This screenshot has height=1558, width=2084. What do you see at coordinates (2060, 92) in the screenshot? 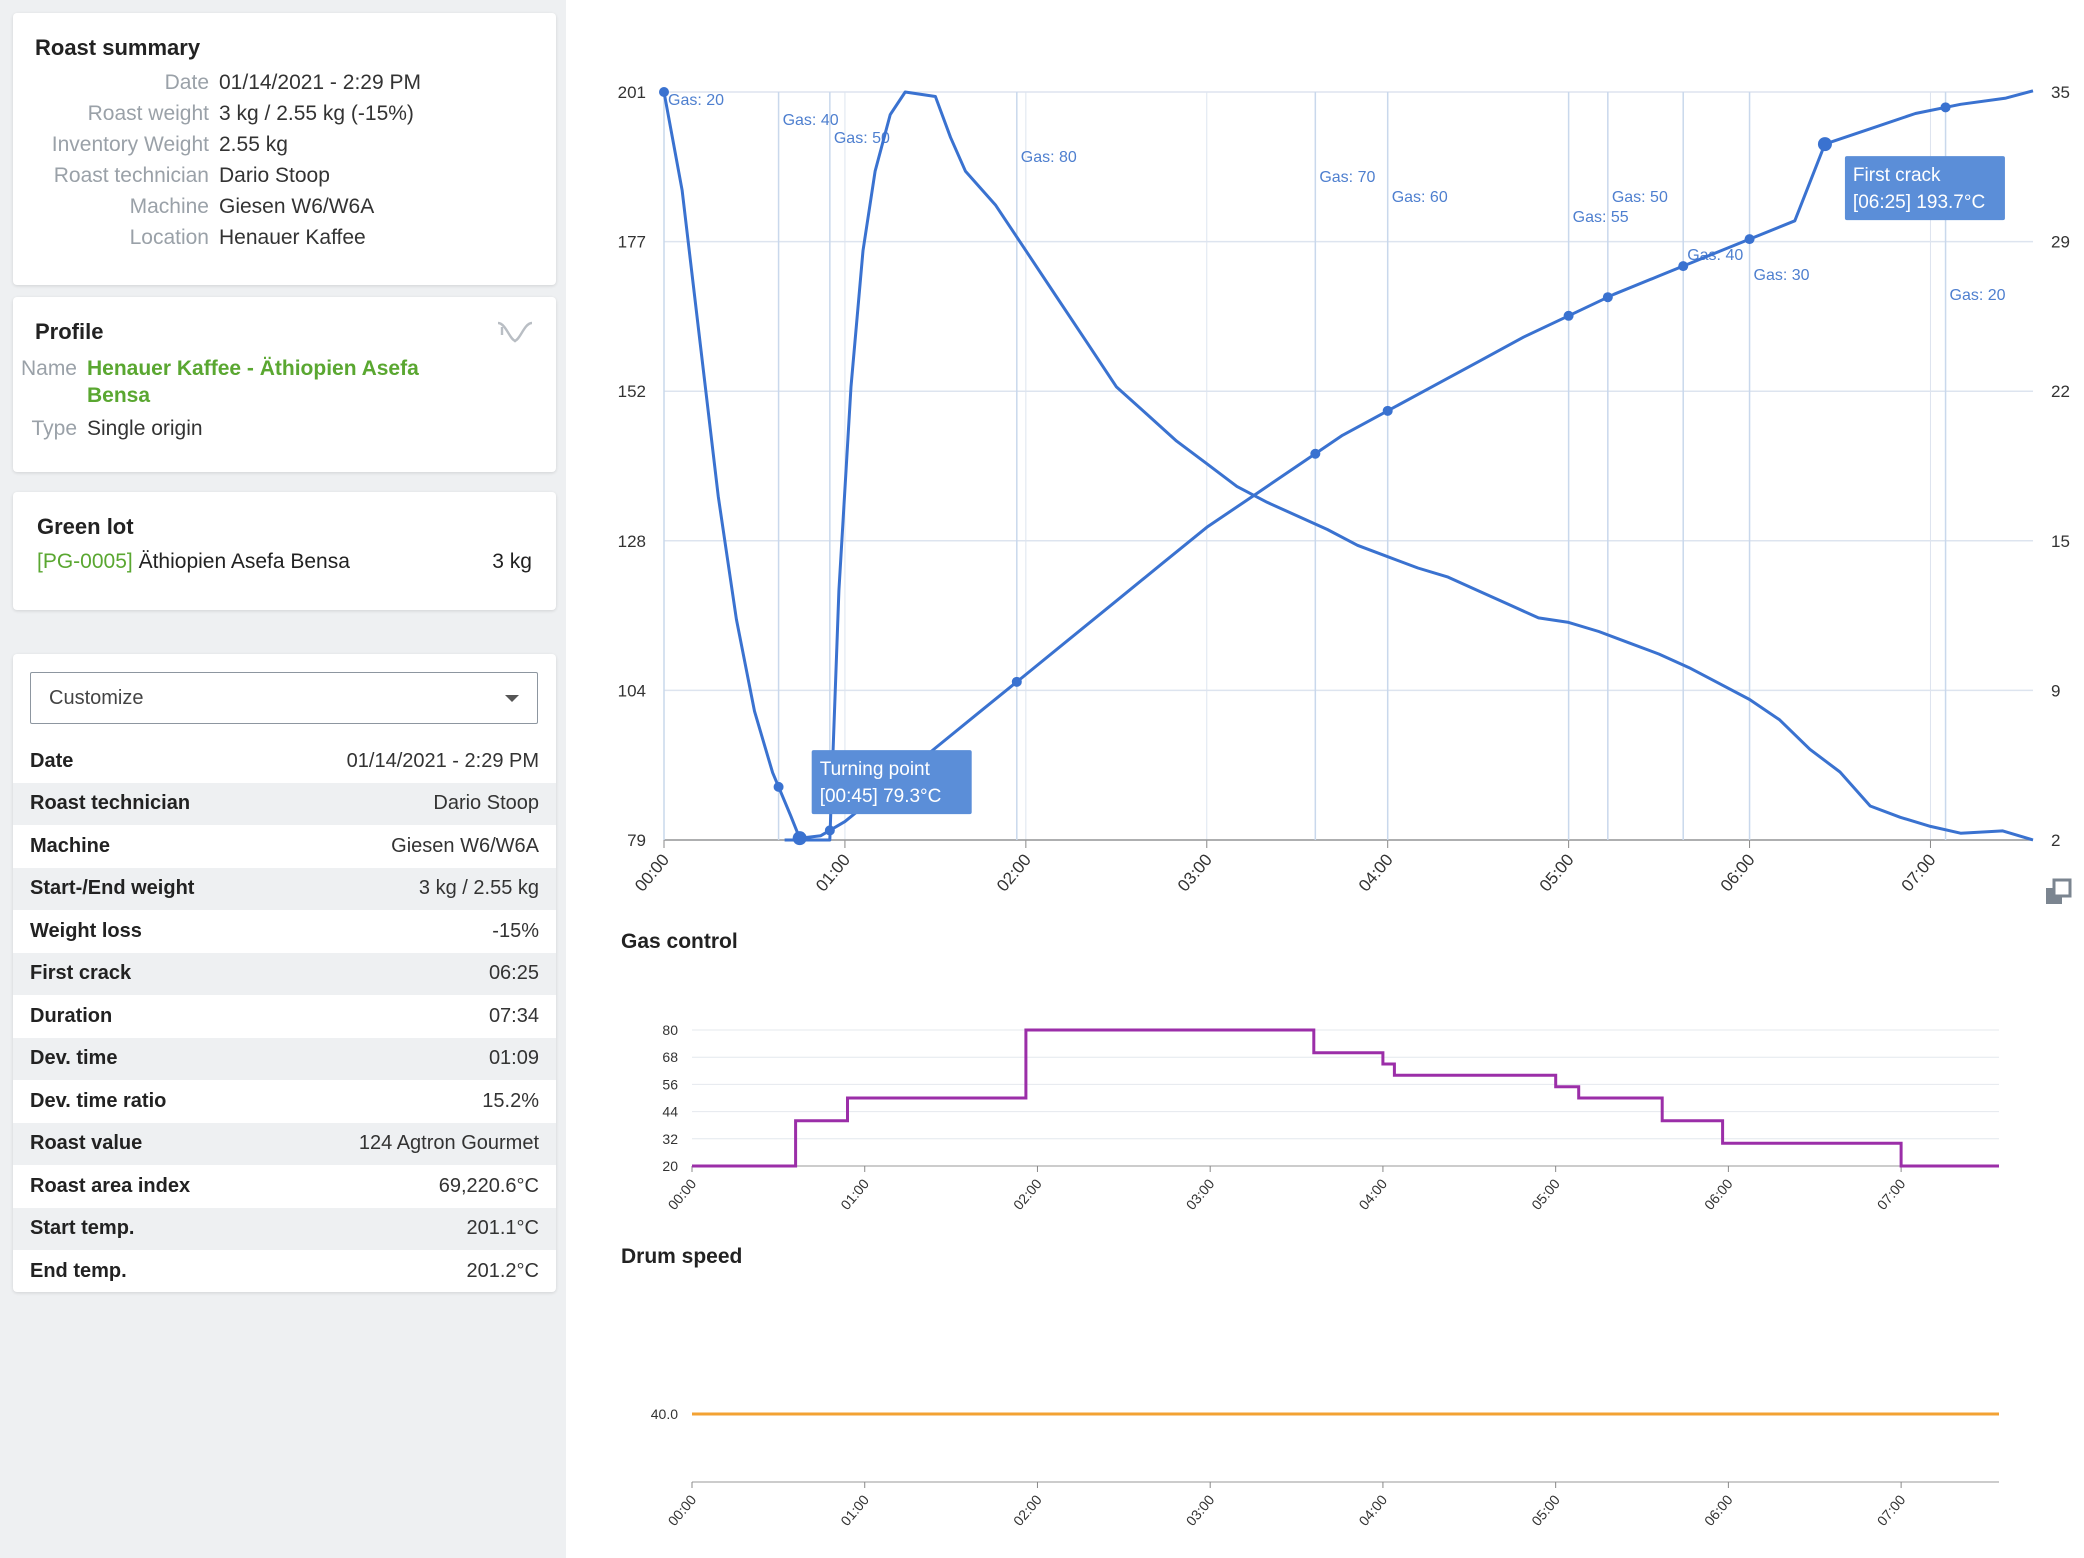
I see `y-right-tick-label: 35` at bounding box center [2060, 92].